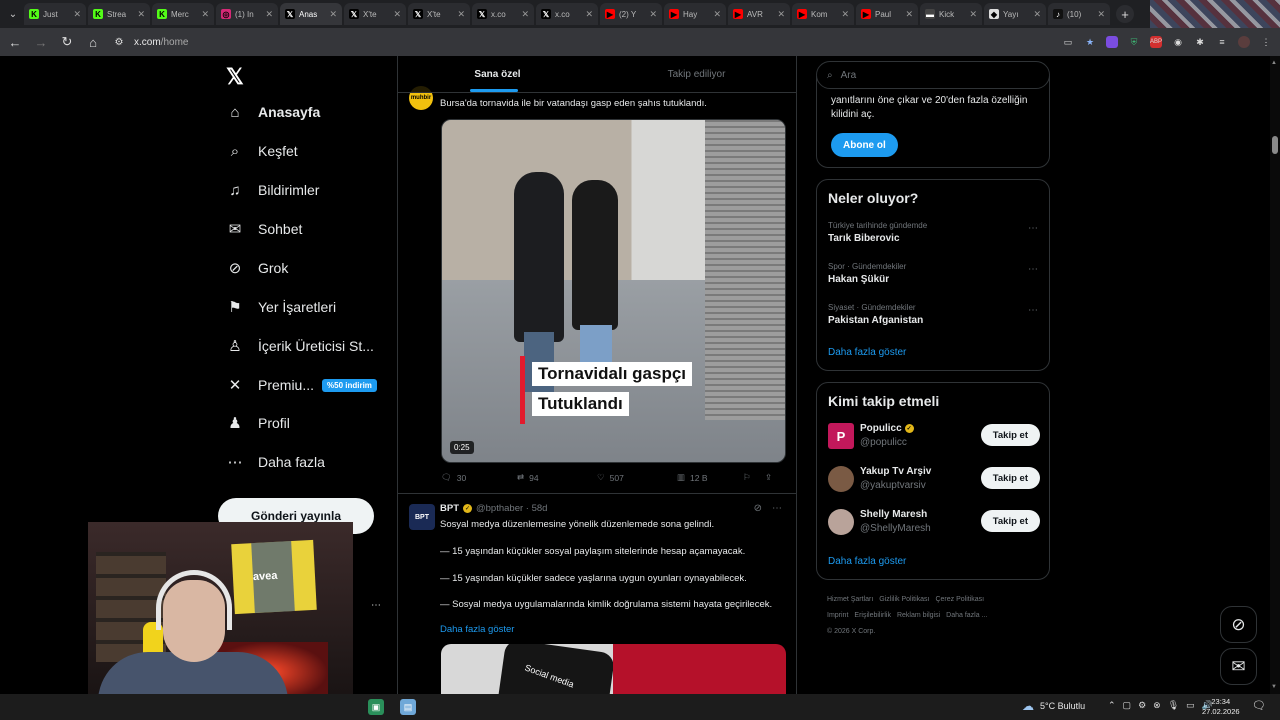 This screenshot has height=720, width=1280. Describe the element at coordinates (695, 14) in the screenshot. I see `browser-tab: ▶ Hay ✕` at that location.